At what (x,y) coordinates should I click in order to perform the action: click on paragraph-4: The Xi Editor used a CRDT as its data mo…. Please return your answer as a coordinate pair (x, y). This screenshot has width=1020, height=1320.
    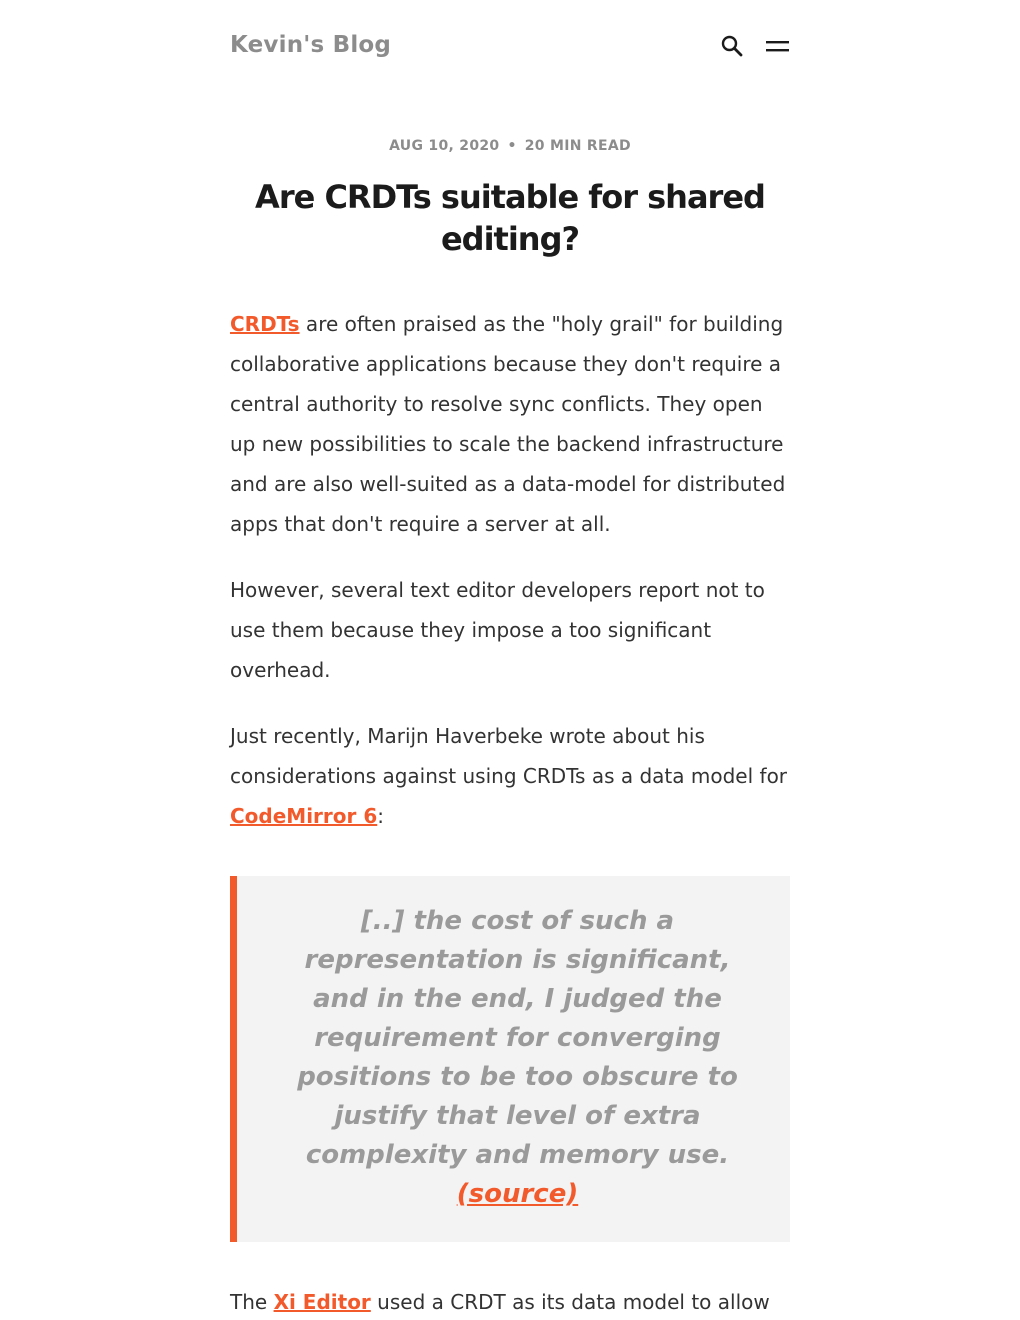
    Looking at the image, I should click on (510, 1301).